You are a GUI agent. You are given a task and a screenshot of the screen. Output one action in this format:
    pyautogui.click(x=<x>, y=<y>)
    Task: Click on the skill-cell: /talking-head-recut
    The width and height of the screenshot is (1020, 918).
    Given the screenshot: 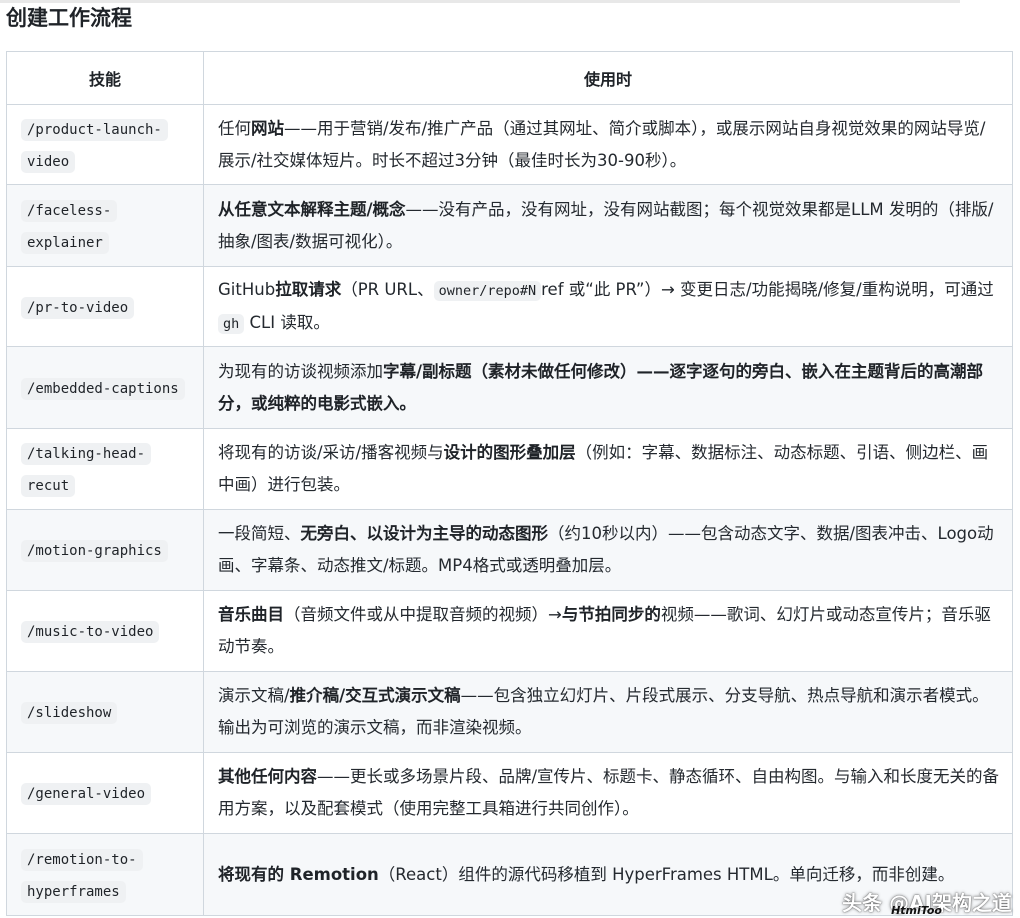 What is the action you would take?
    pyautogui.click(x=105, y=469)
    